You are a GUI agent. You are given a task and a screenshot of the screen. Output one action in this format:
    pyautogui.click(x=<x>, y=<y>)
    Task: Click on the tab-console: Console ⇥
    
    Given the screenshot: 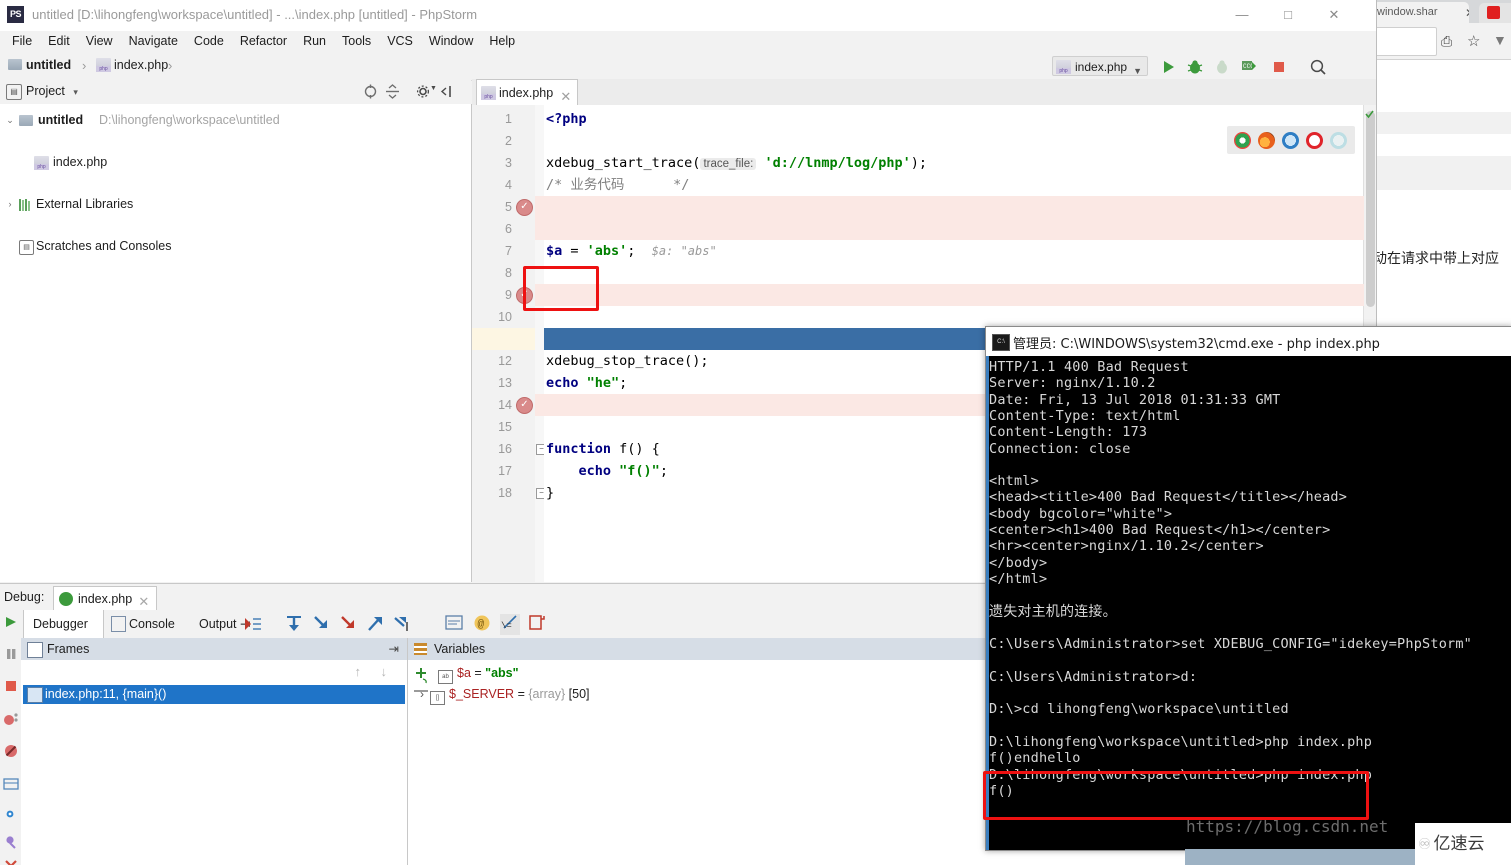 What is the action you would take?
    pyautogui.click(x=147, y=634)
    